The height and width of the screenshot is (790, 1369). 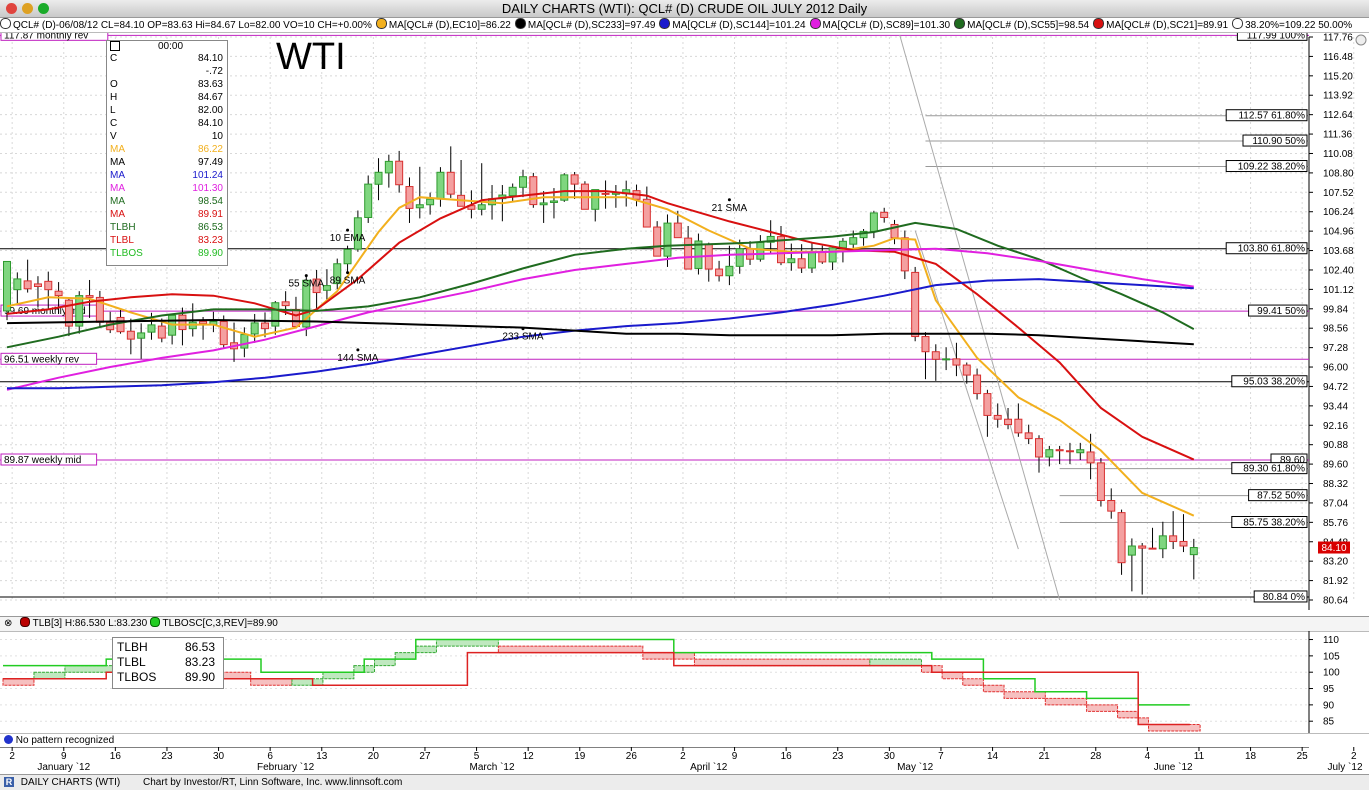 I want to click on day-label: 13, so click(x=322, y=756).